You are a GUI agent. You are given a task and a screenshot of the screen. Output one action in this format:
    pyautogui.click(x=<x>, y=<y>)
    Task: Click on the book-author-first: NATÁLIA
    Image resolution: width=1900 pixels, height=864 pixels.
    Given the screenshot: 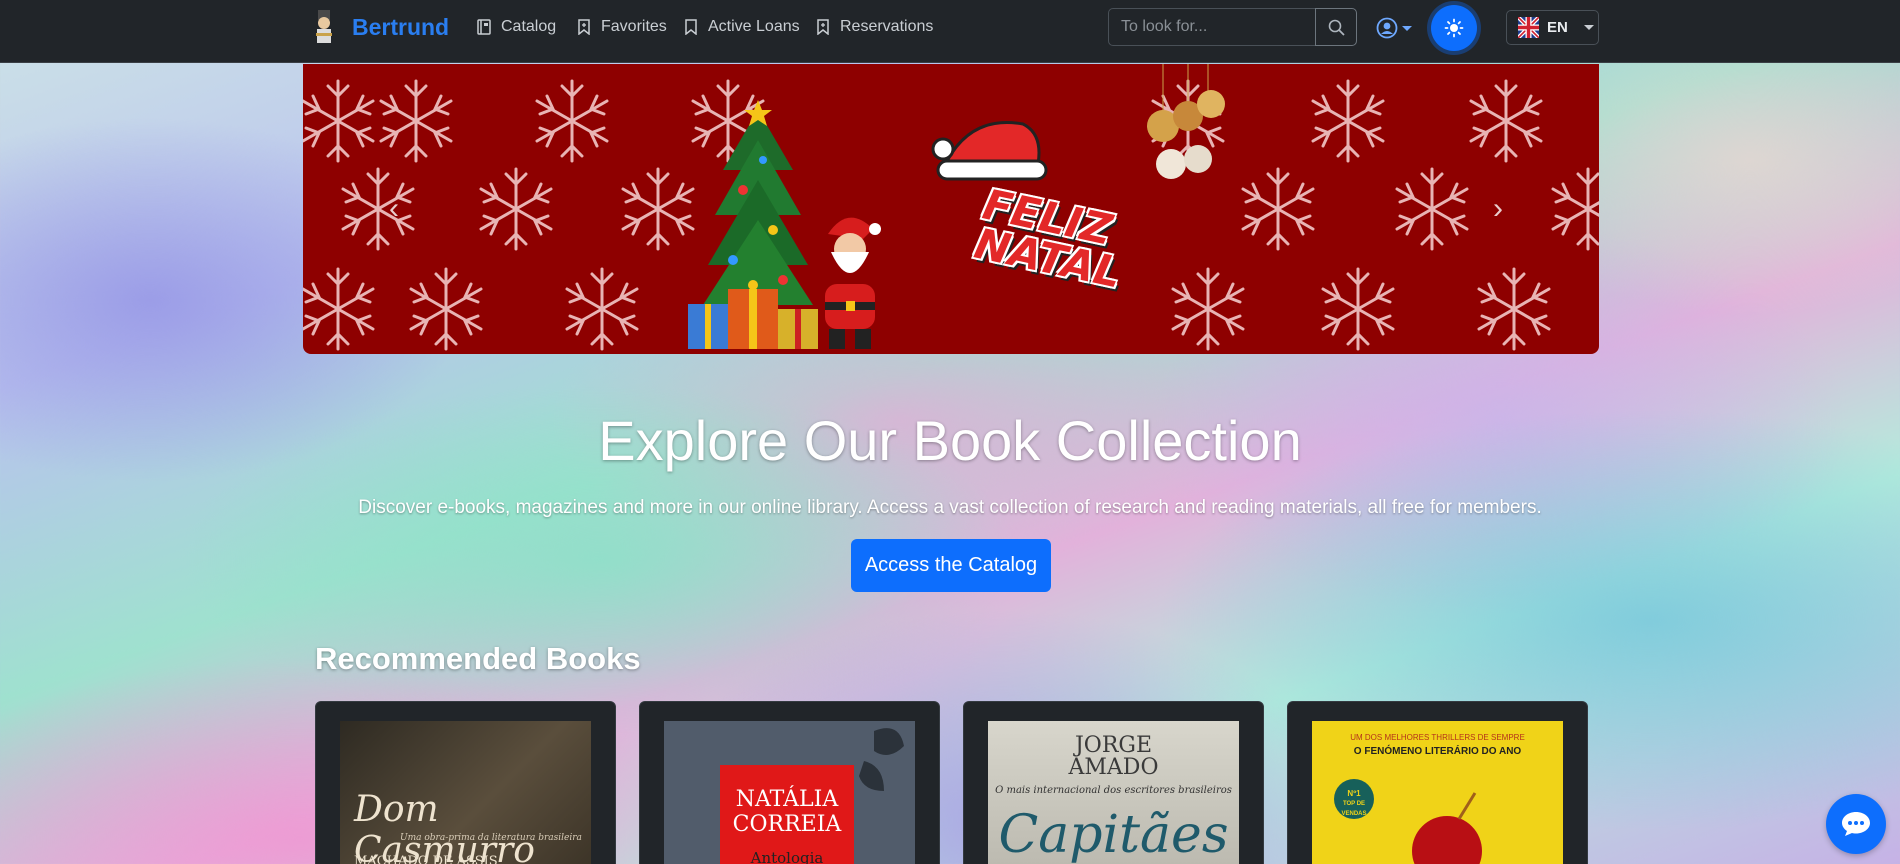 What is the action you would take?
    pyautogui.click(x=787, y=799)
    